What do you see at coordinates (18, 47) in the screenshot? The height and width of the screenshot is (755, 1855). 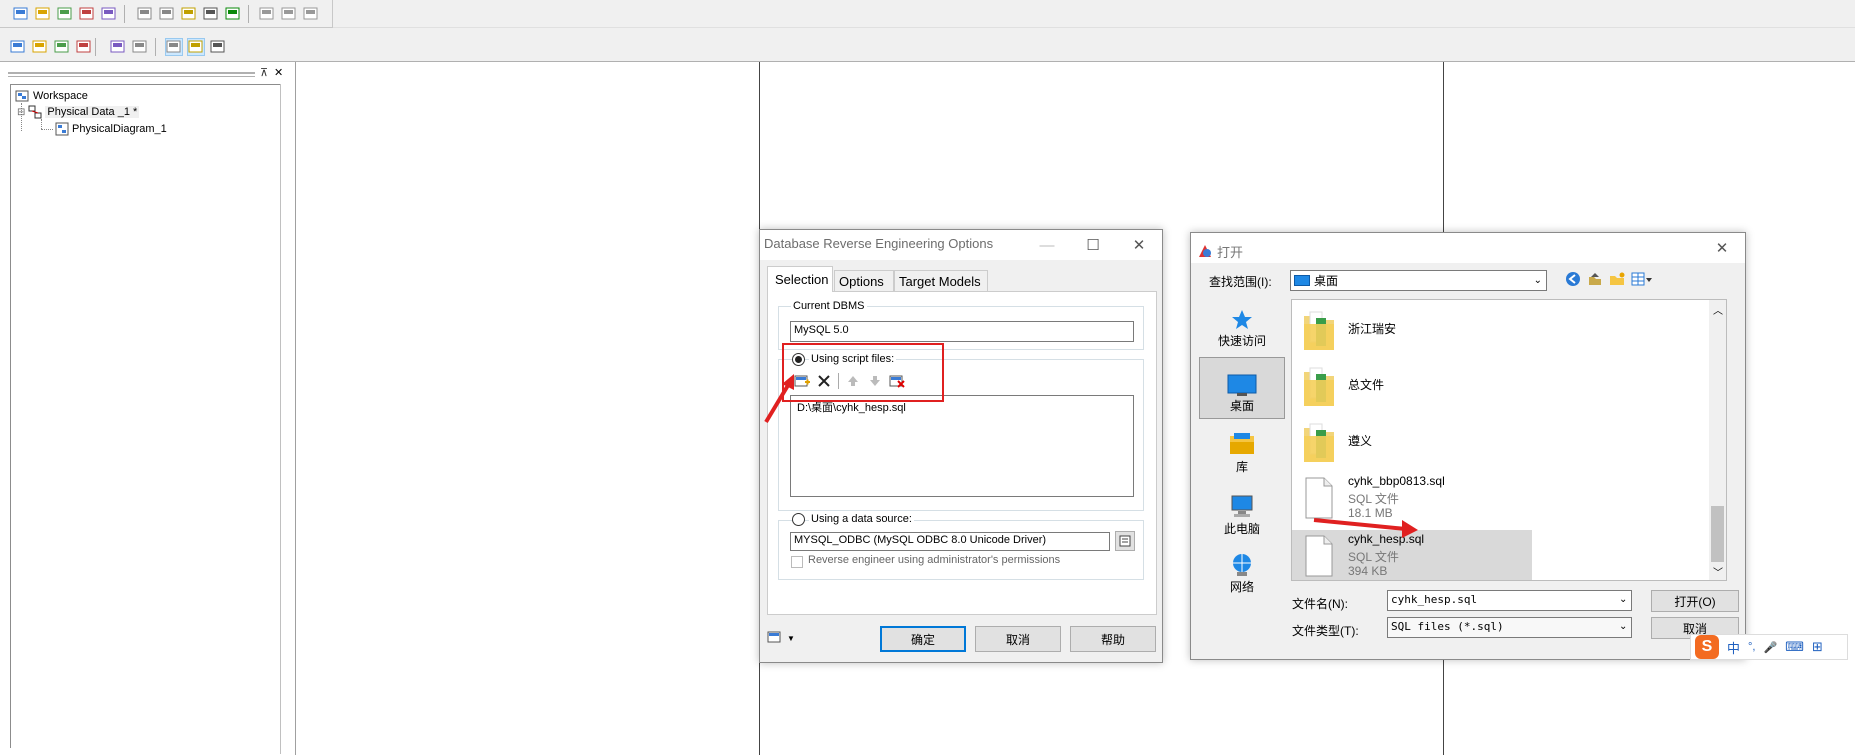 I see `table-icon` at bounding box center [18, 47].